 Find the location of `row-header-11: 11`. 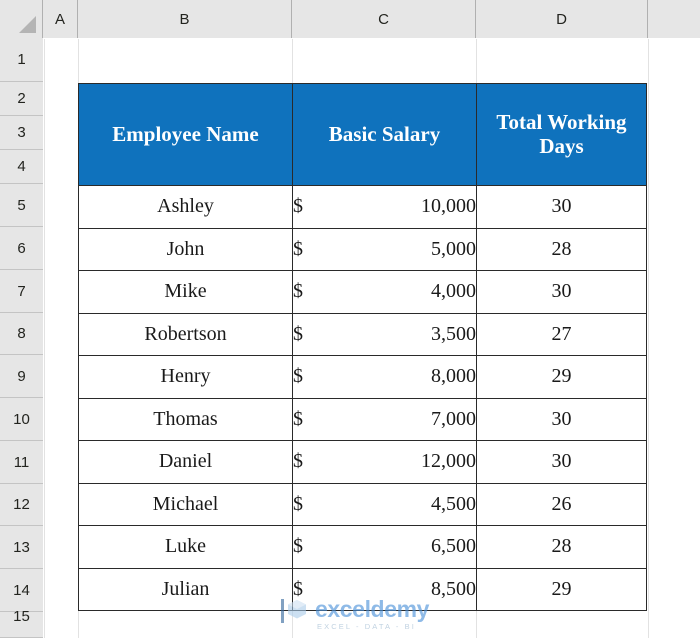

row-header-11: 11 is located at coordinates (21, 462).